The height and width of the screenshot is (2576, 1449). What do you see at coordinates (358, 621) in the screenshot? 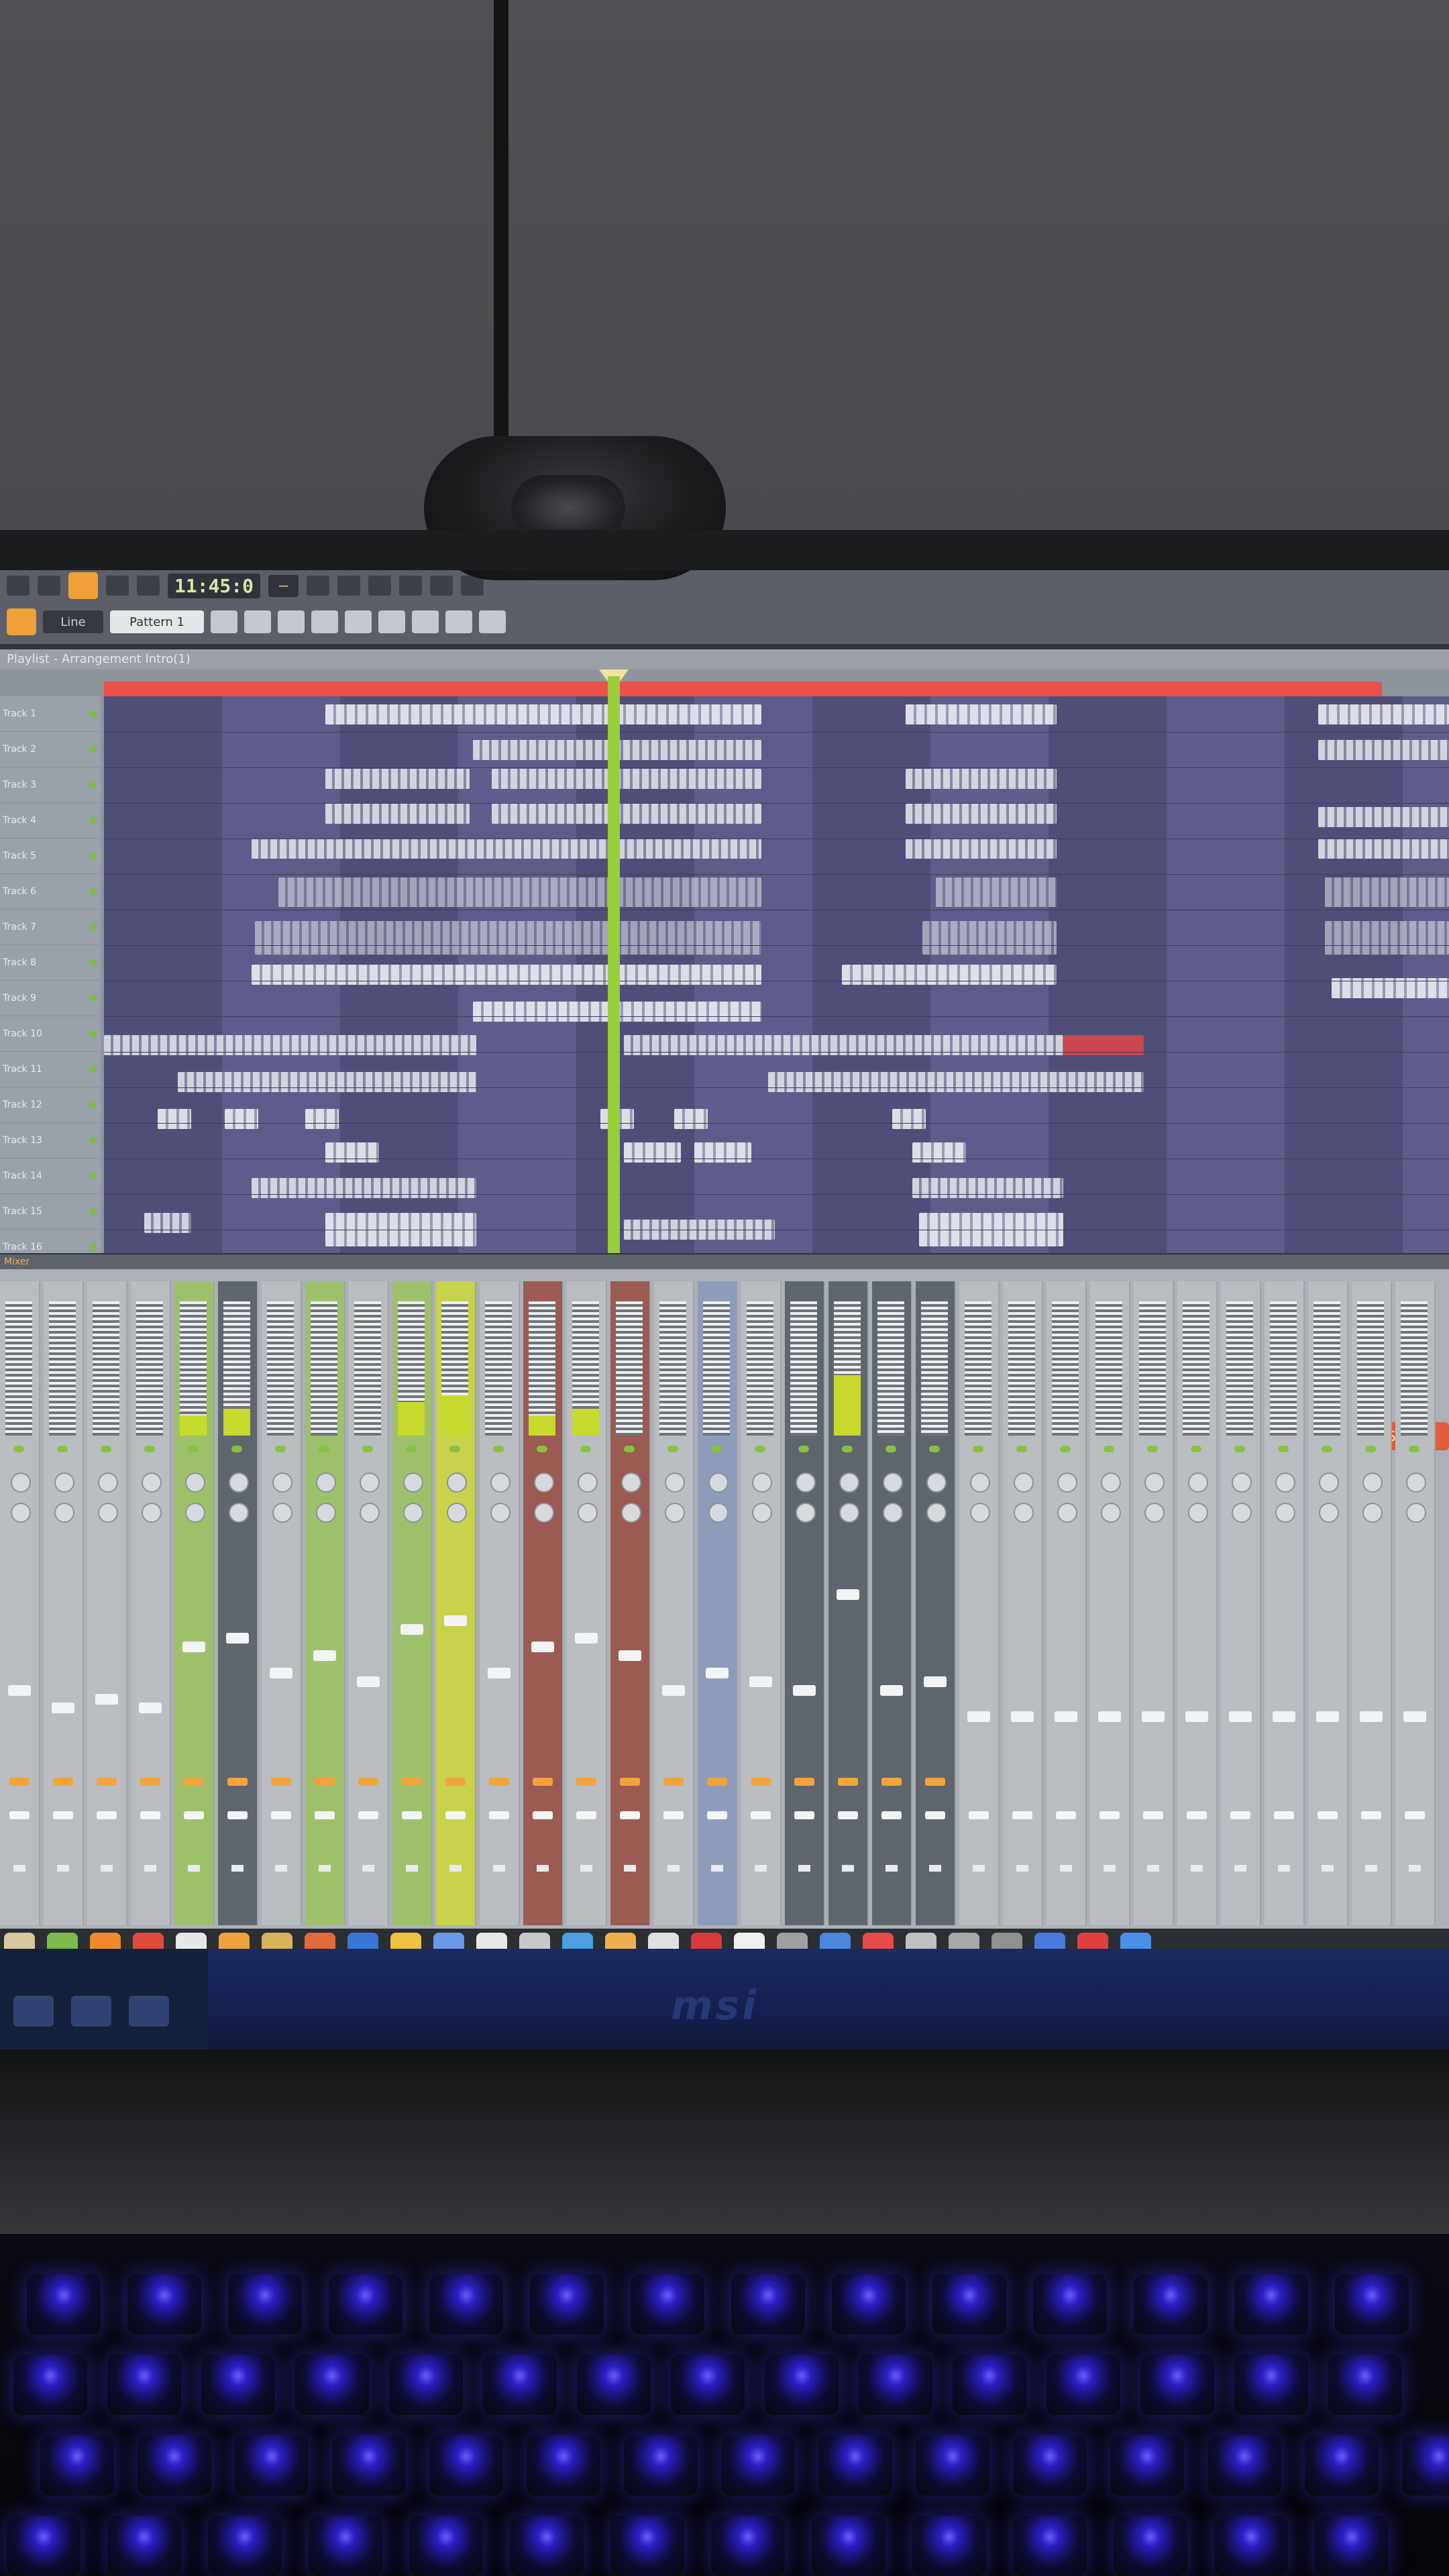
I see `slip-tool-icon` at bounding box center [358, 621].